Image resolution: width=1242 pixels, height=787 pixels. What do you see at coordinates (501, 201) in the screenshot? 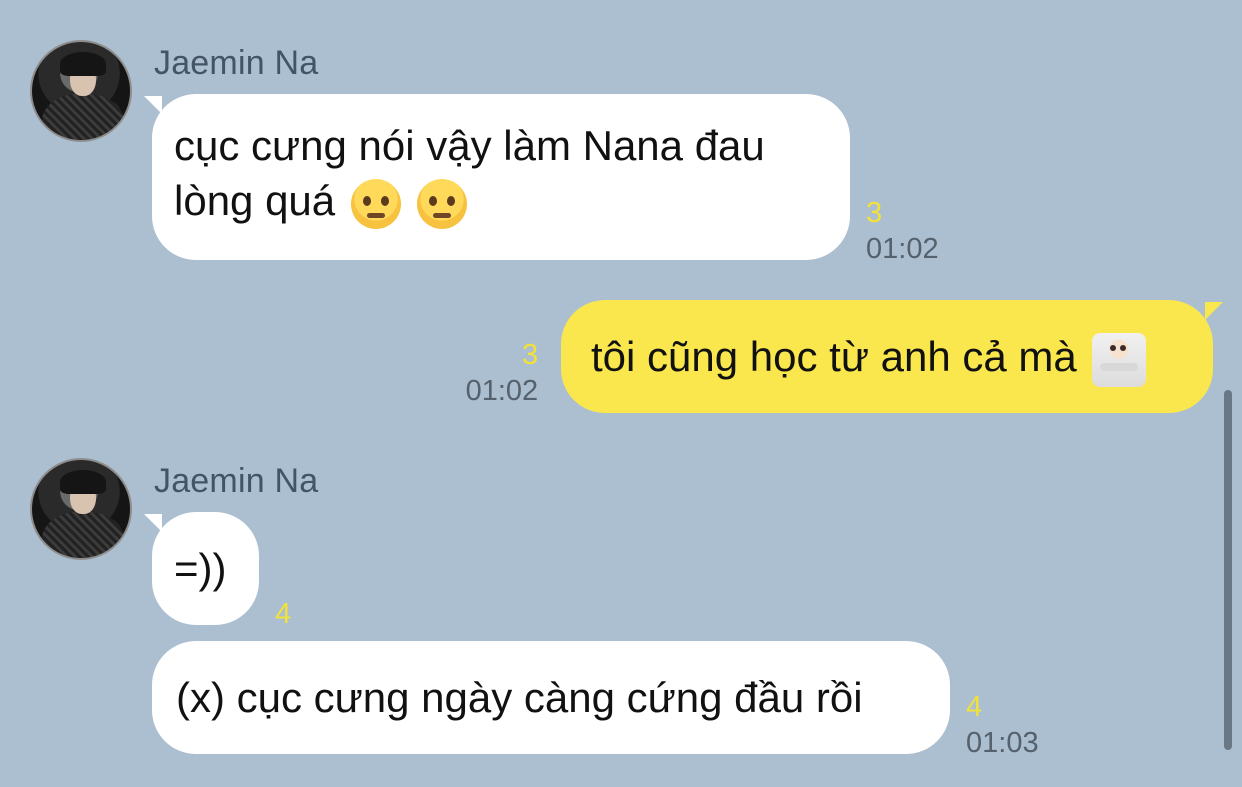
I see `message-text-line-with-emoji: lòng quá` at bounding box center [501, 201].